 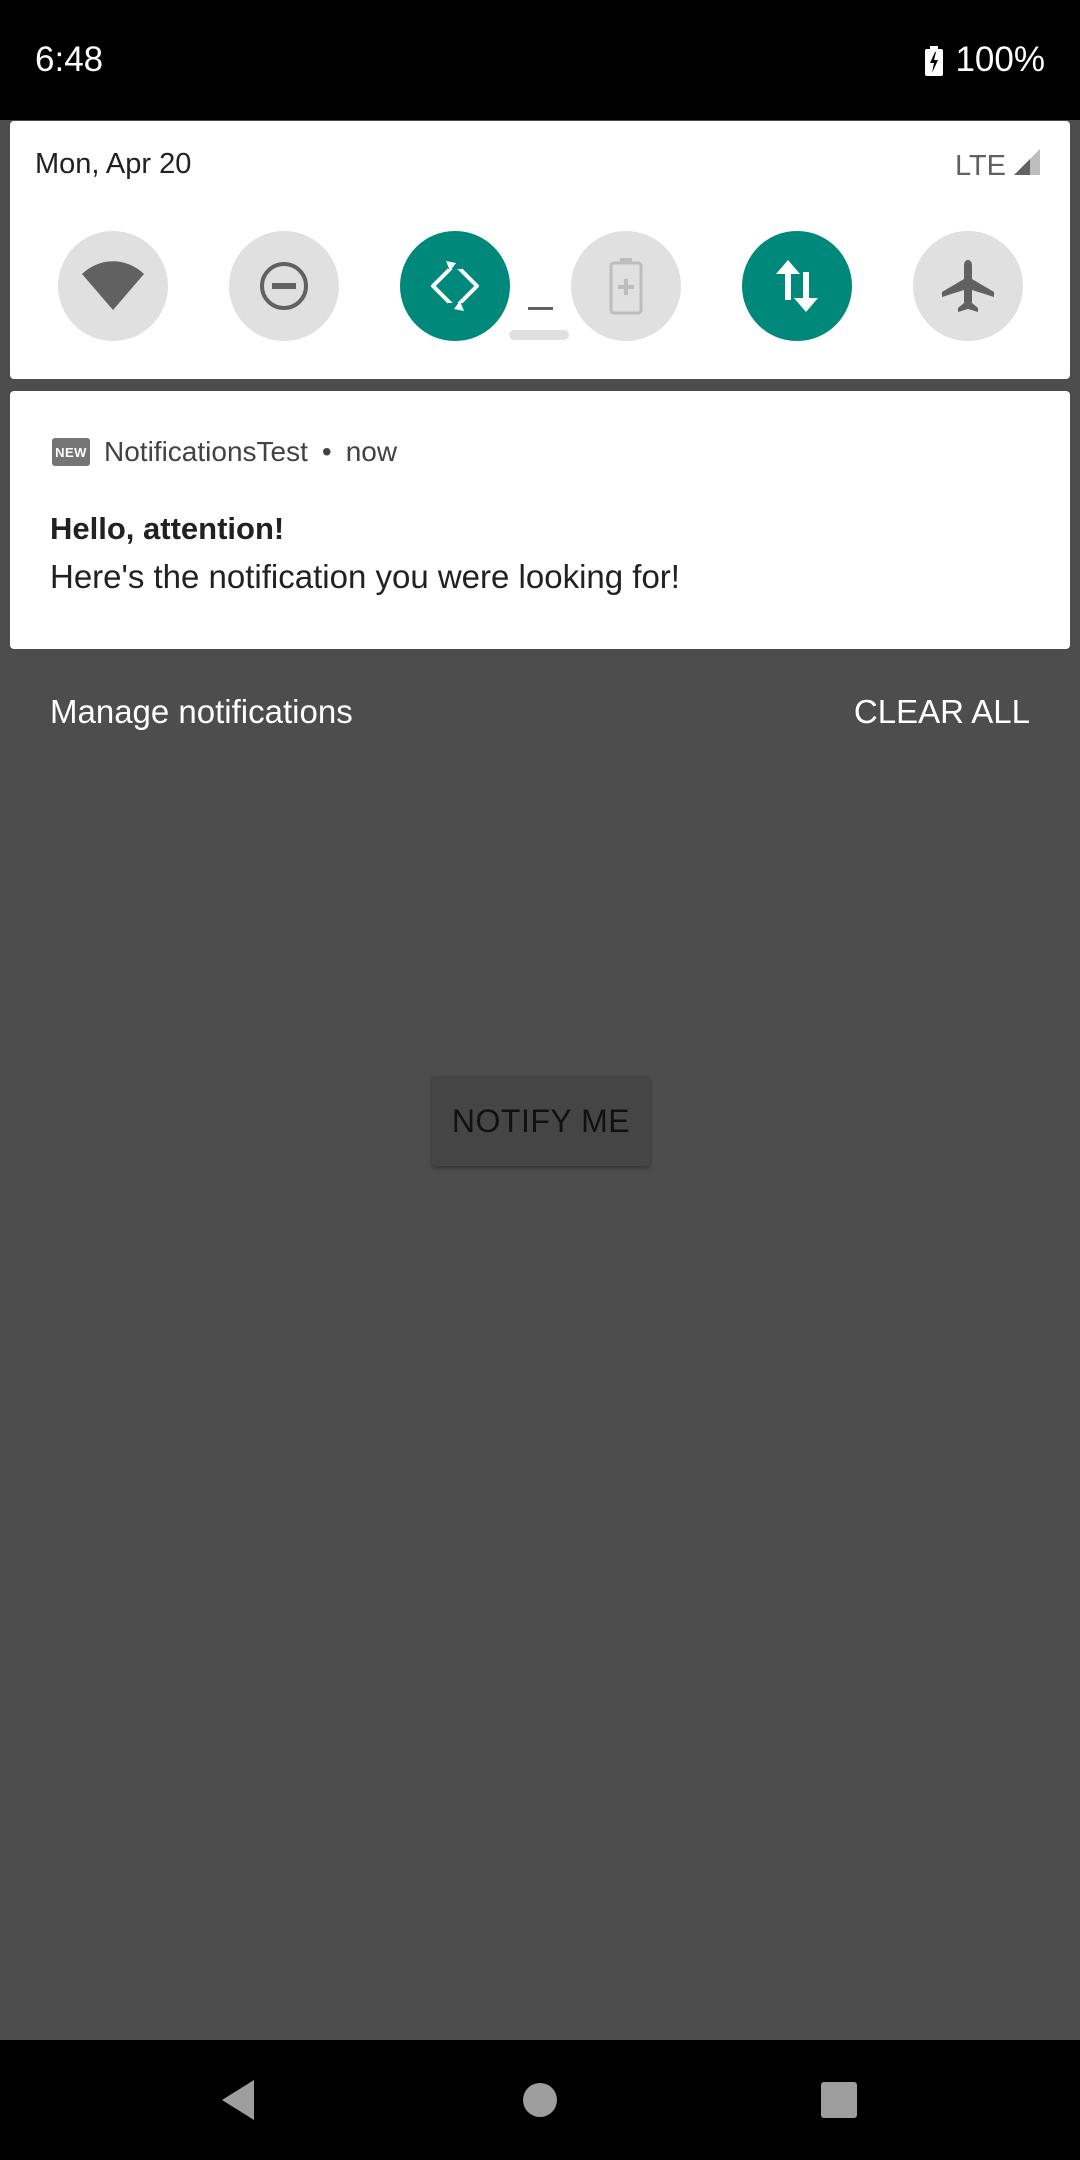 I want to click on status-time: 6:48, so click(x=69, y=59).